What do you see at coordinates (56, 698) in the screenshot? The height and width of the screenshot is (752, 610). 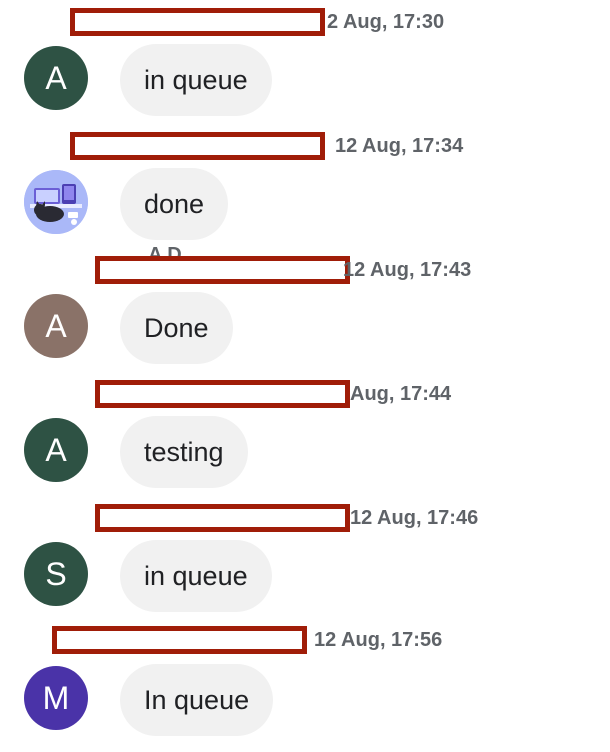 I see `avatar: M` at bounding box center [56, 698].